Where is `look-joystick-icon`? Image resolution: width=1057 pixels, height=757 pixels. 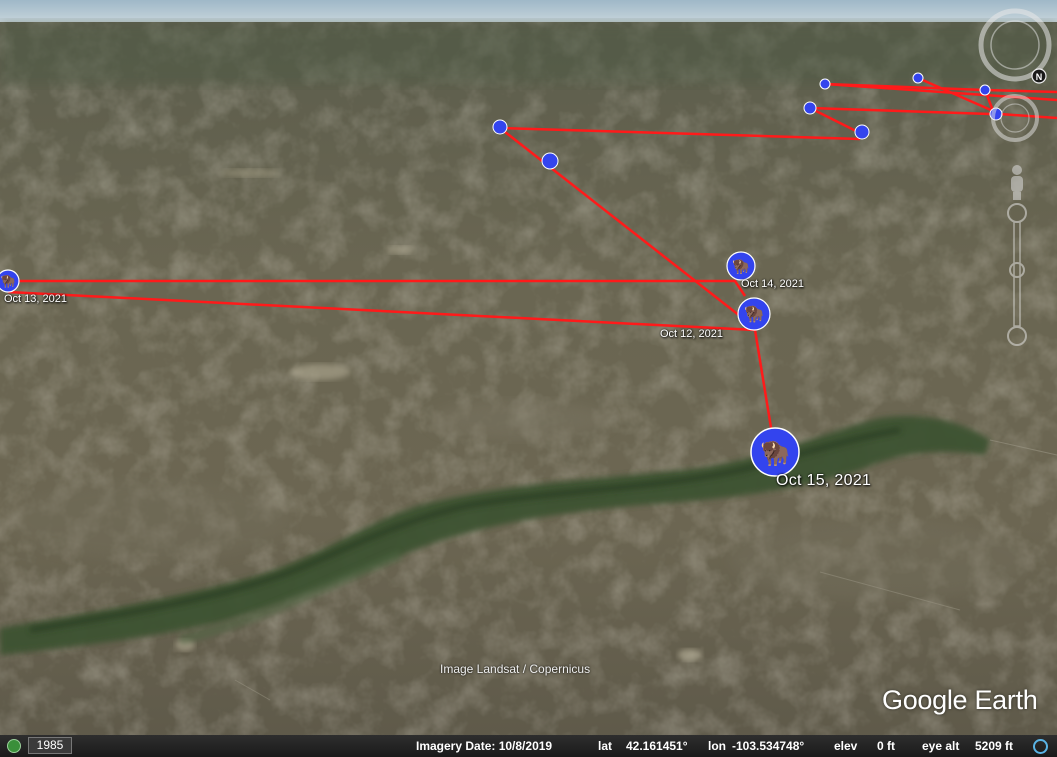
look-joystick-icon is located at coordinates (1015, 118).